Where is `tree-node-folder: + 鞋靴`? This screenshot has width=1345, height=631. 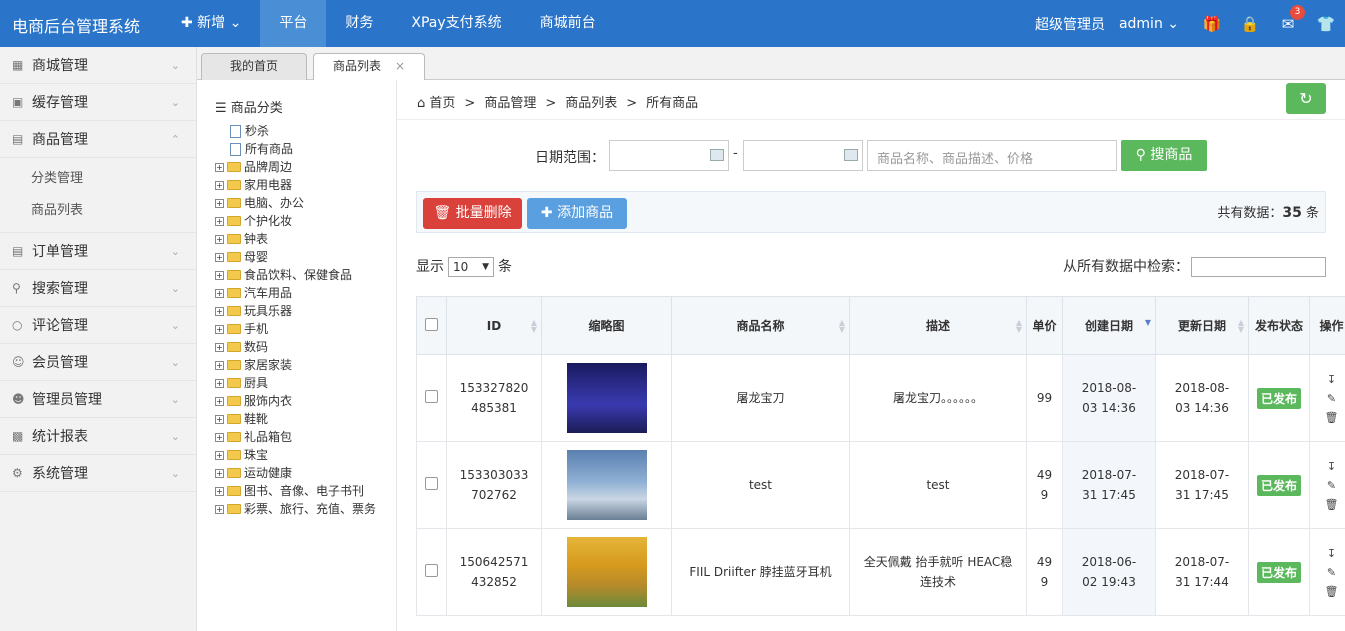
tree-node-folder: + 鞋靴 is located at coordinates (295, 419).